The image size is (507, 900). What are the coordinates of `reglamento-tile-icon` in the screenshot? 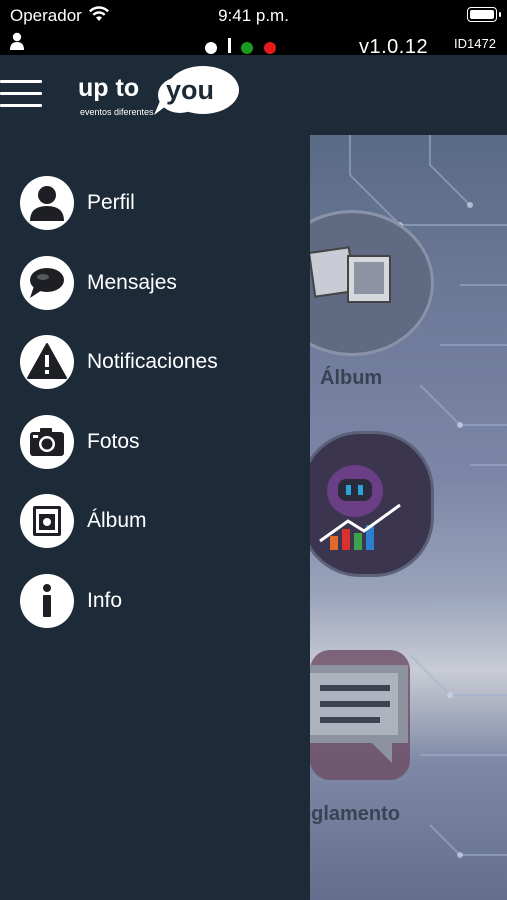 It's located at (362, 722).